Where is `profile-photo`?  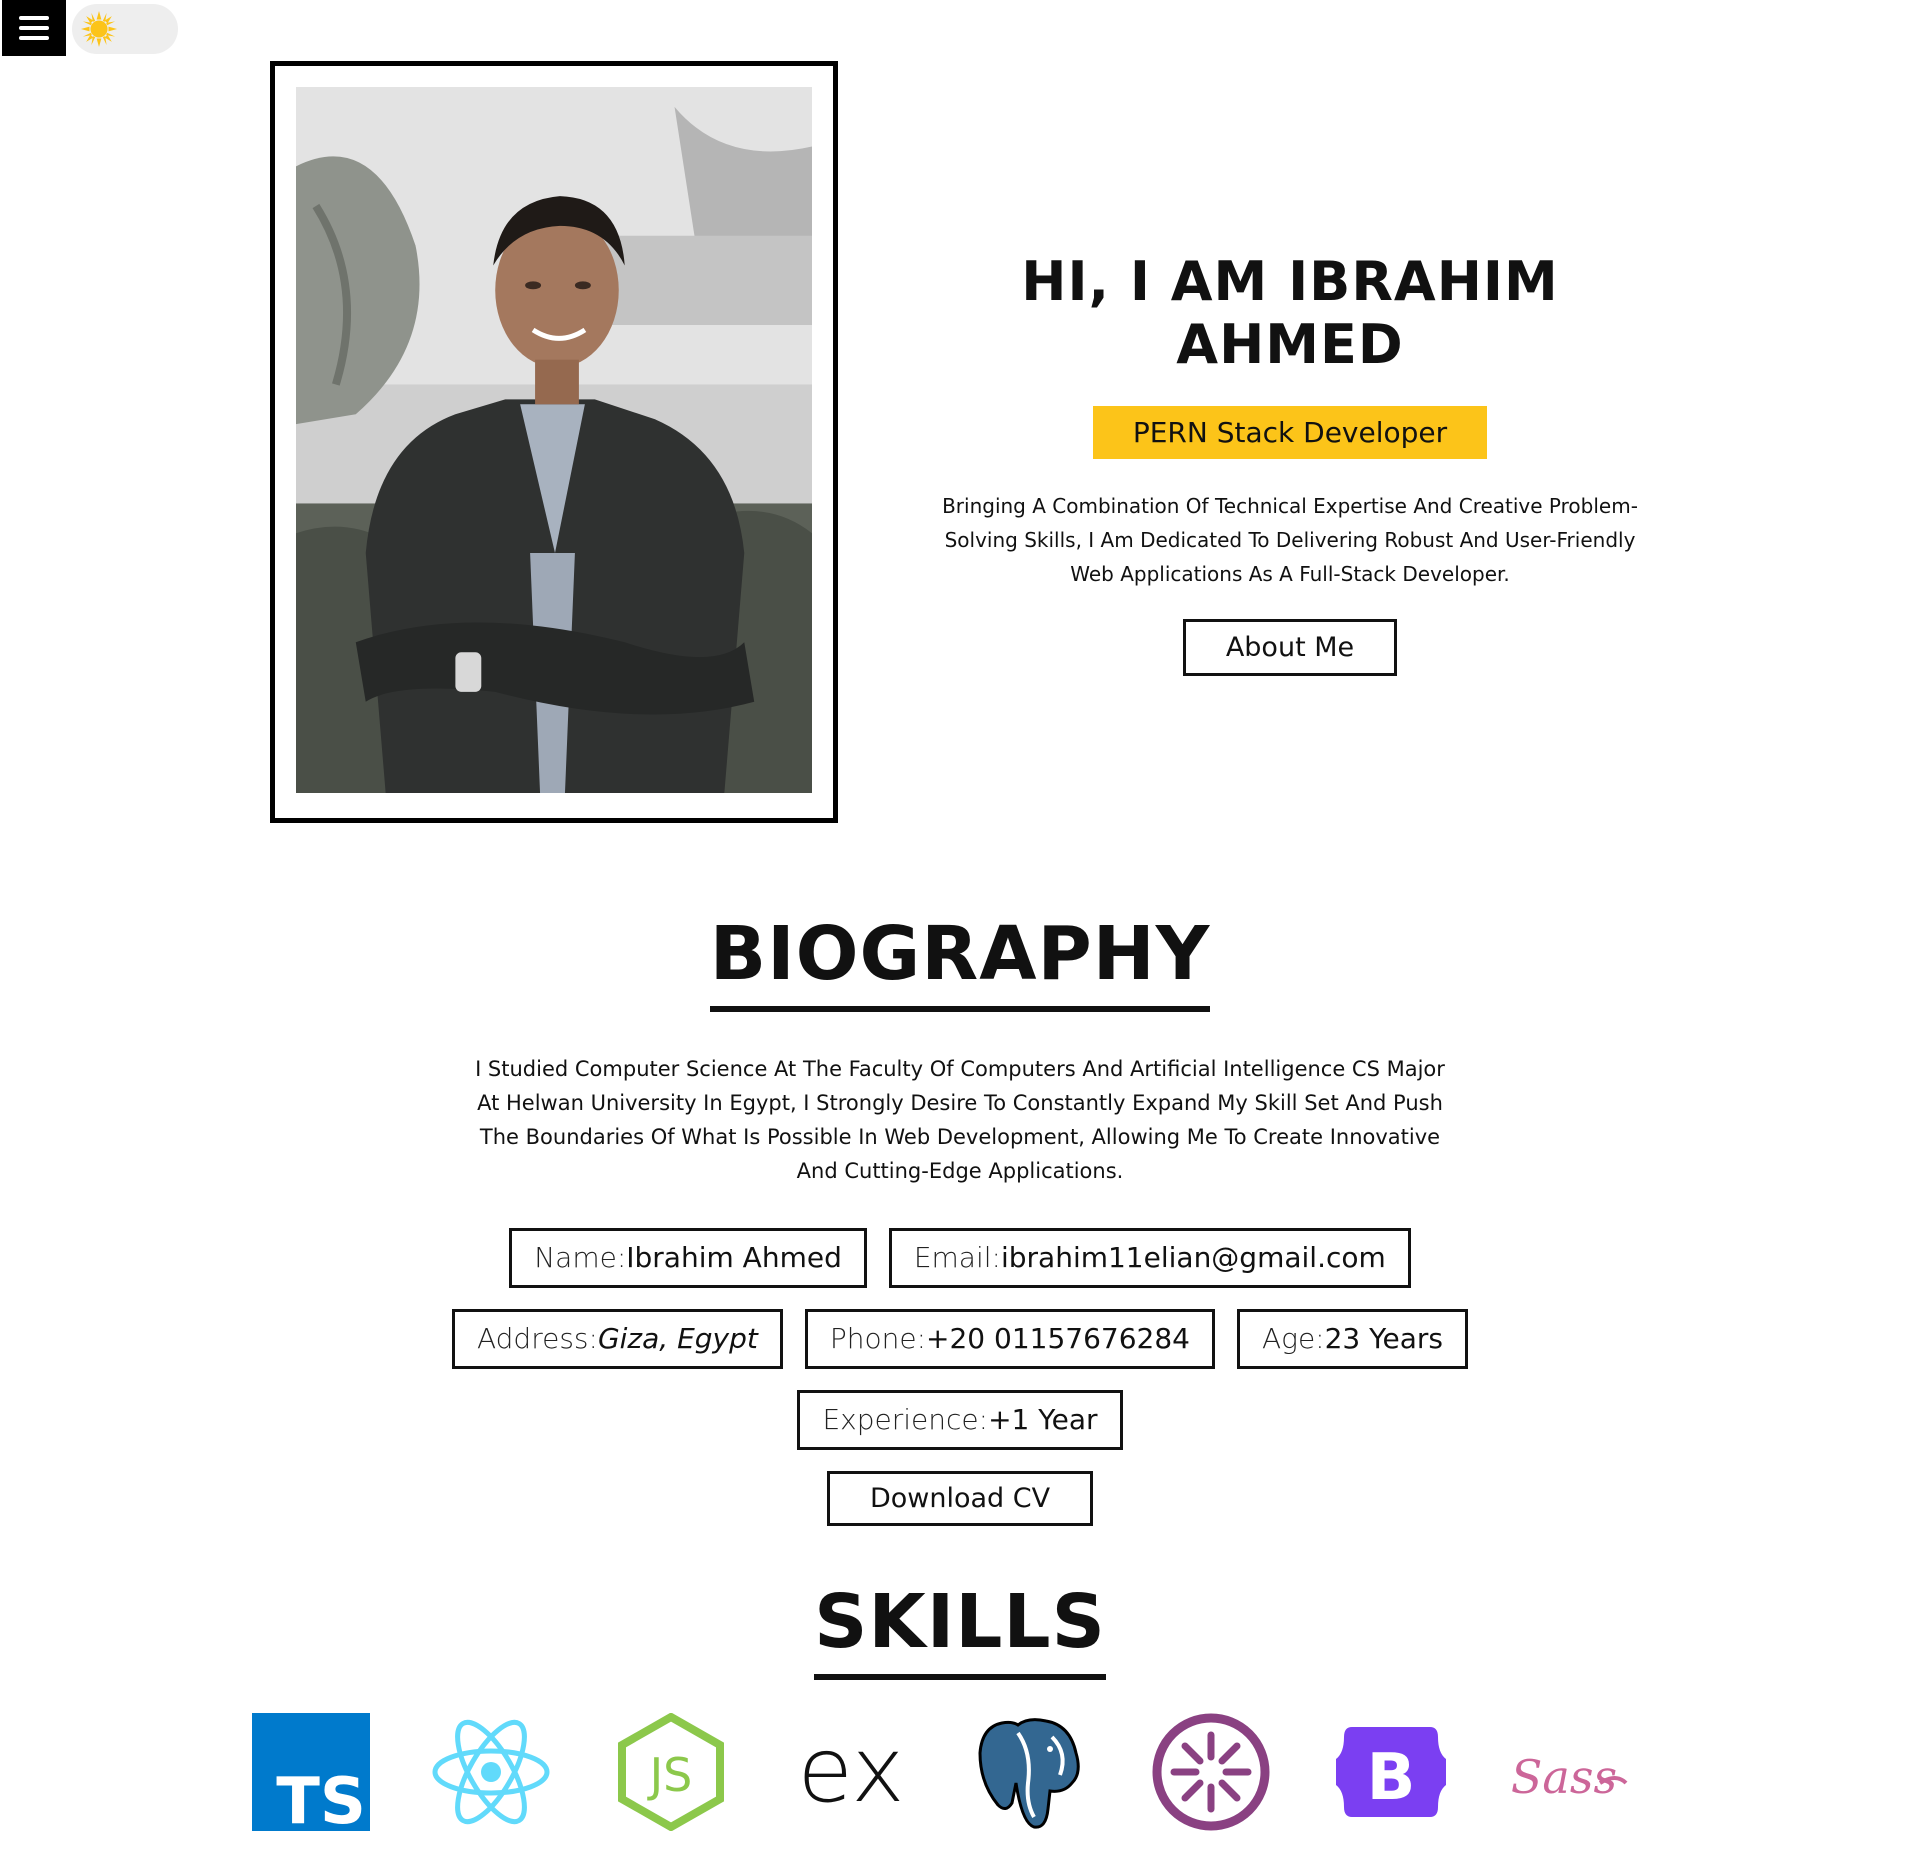 profile-photo is located at coordinates (554, 440).